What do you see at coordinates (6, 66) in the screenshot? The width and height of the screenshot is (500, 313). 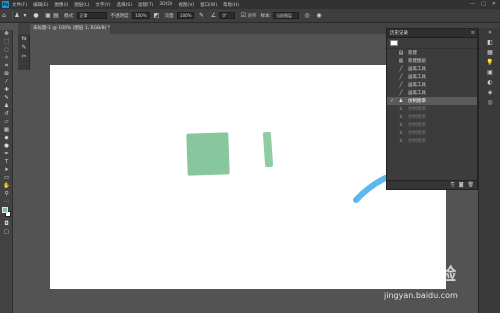 I see `crop-tool-icon: ⌗` at bounding box center [6, 66].